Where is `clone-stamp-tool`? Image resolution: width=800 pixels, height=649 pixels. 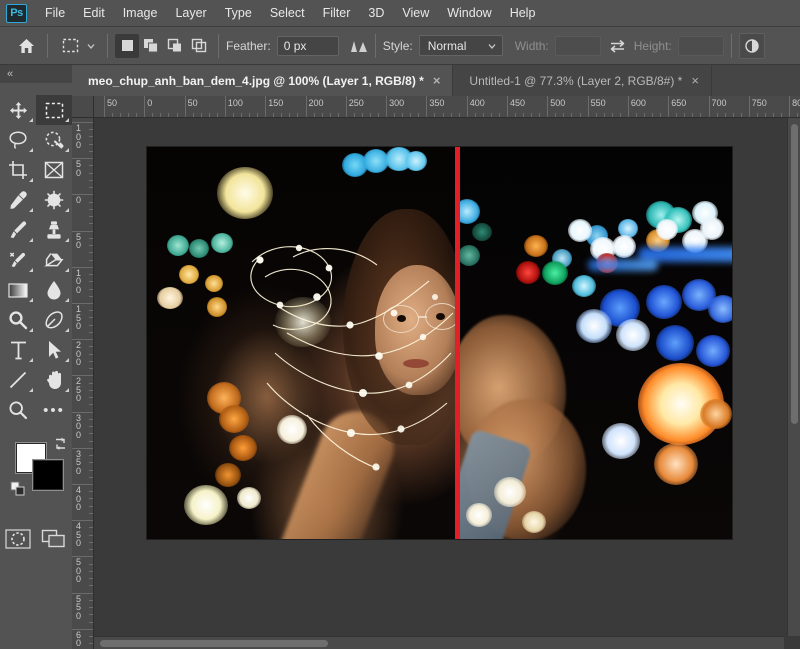
clone-stamp-tool is located at coordinates (54, 230).